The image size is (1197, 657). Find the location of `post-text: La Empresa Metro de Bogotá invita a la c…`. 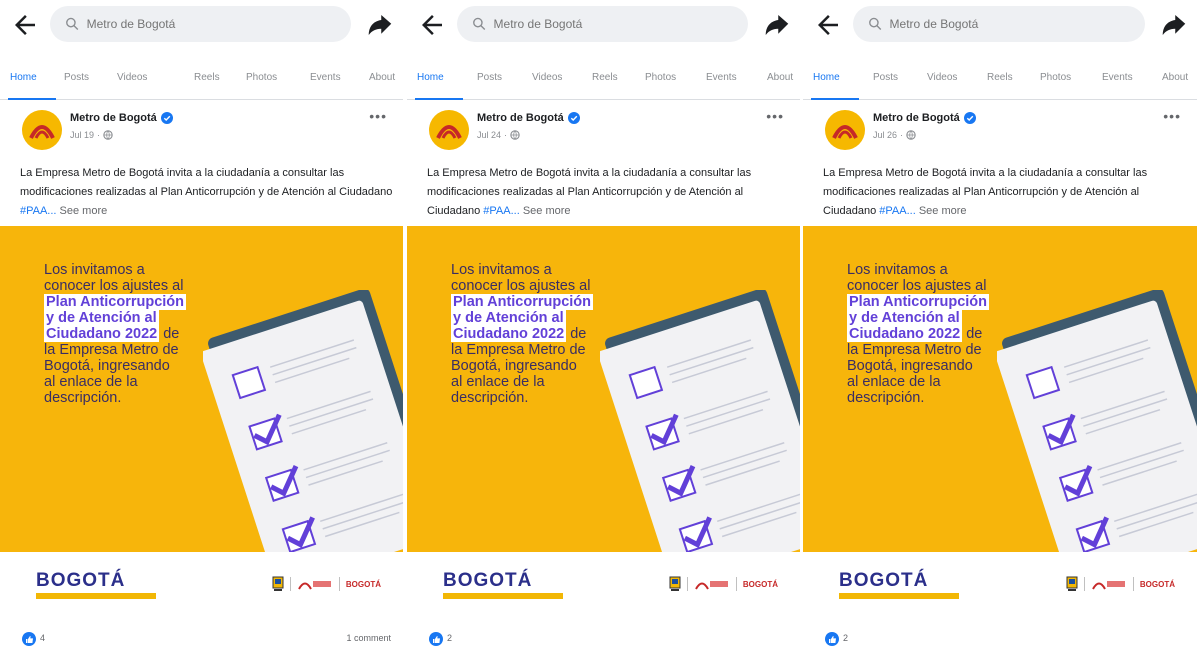

post-text: La Empresa Metro de Bogotá invita a la c… is located at coordinates (608, 192).